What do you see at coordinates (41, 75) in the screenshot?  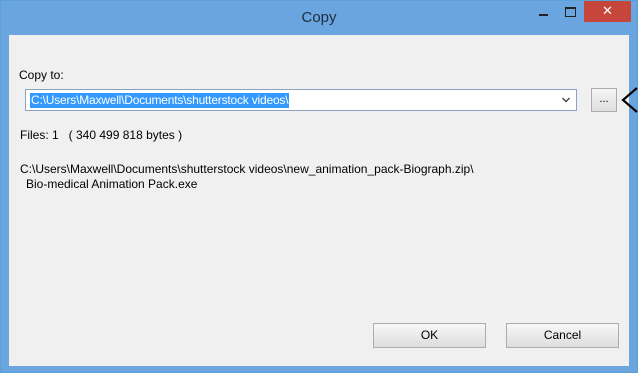 I see `copy-to-label: Copy to:` at bounding box center [41, 75].